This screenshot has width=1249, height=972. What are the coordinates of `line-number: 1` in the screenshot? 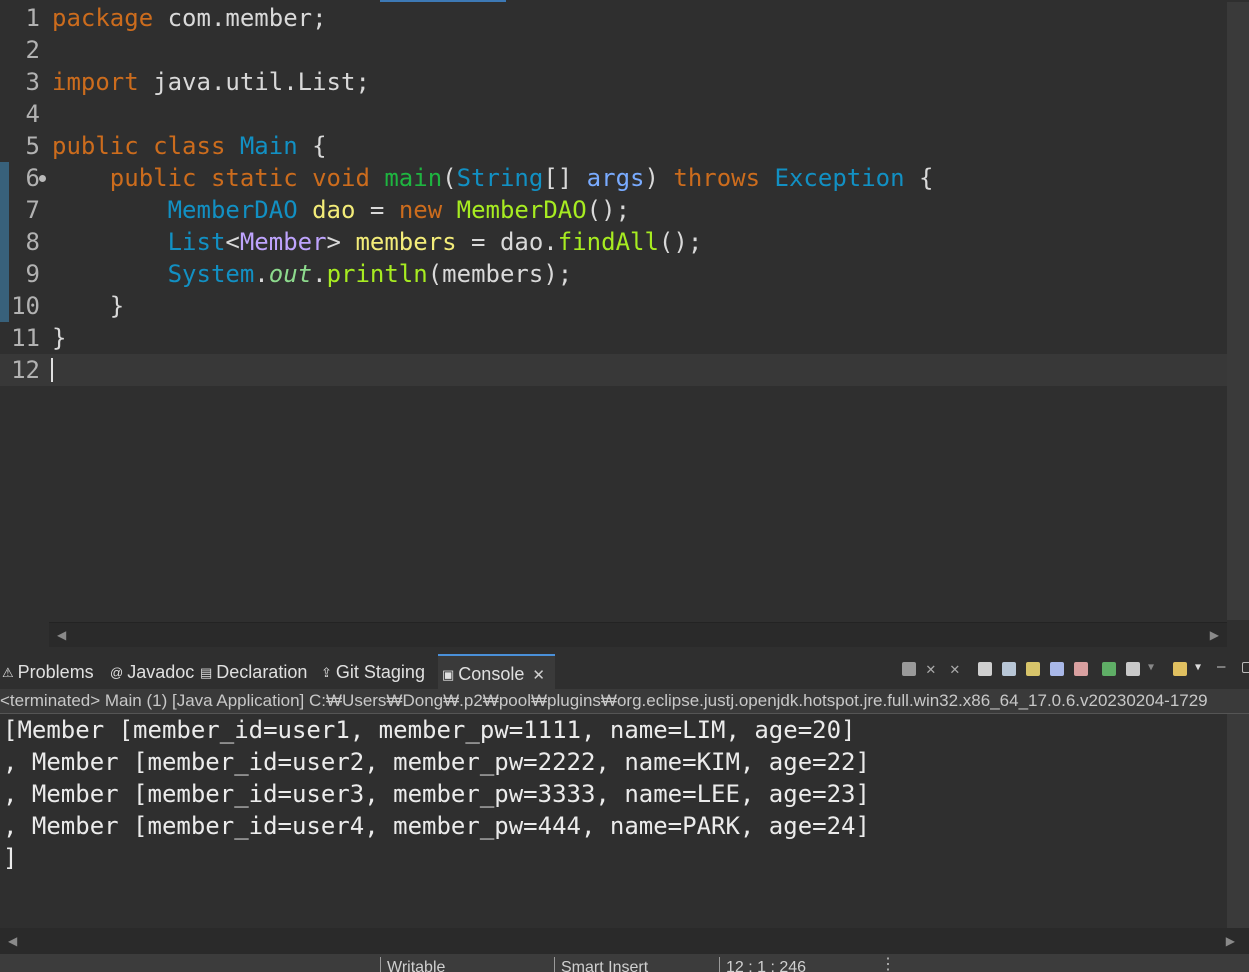 It's located at (32, 18).